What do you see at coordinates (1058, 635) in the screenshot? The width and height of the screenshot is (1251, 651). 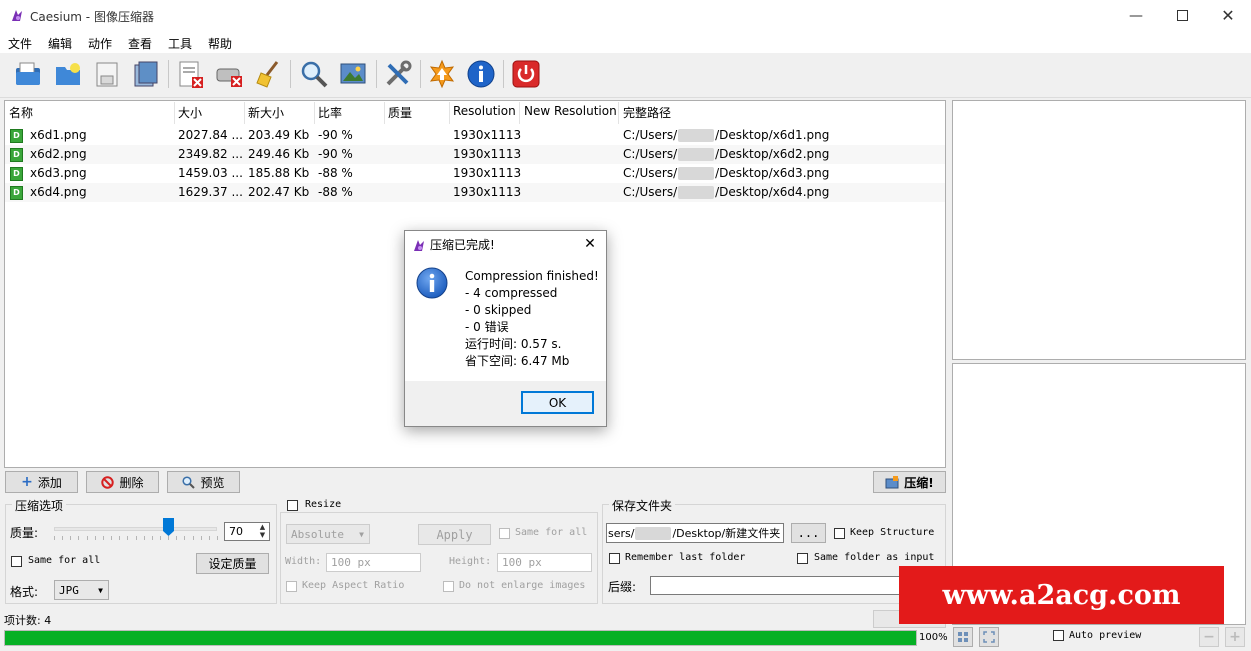 I see `auto-preview-checkbox` at bounding box center [1058, 635].